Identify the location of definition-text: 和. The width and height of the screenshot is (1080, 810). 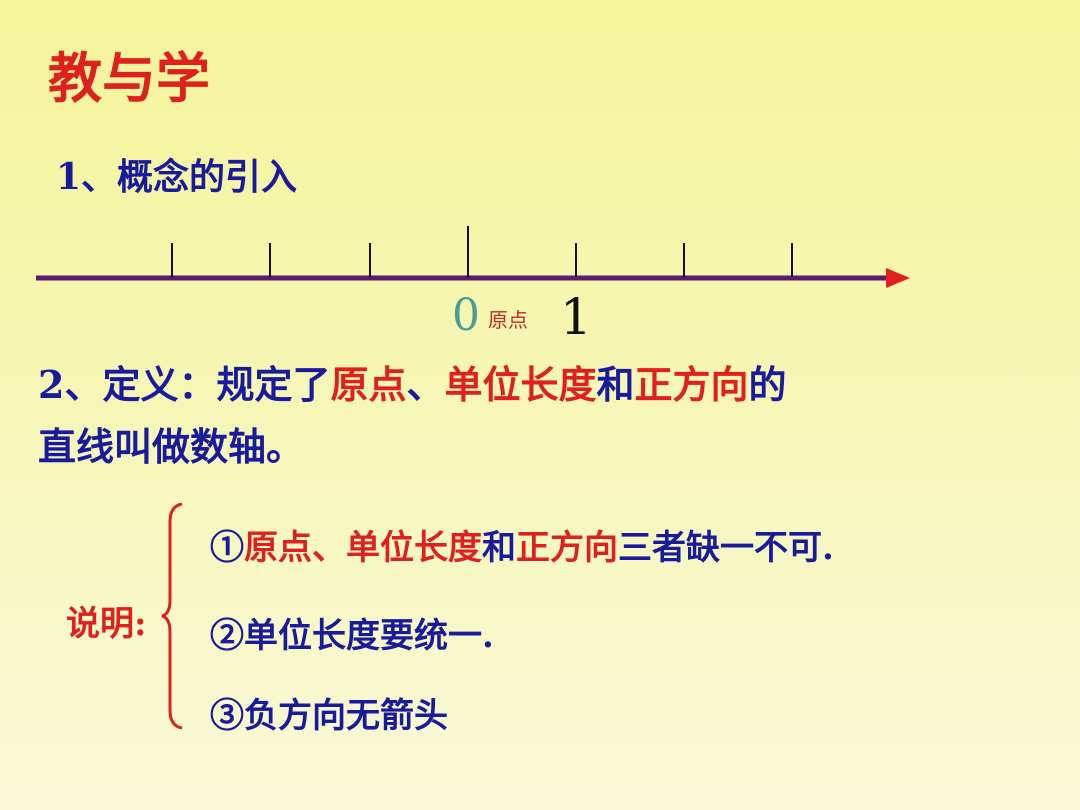
(615, 384).